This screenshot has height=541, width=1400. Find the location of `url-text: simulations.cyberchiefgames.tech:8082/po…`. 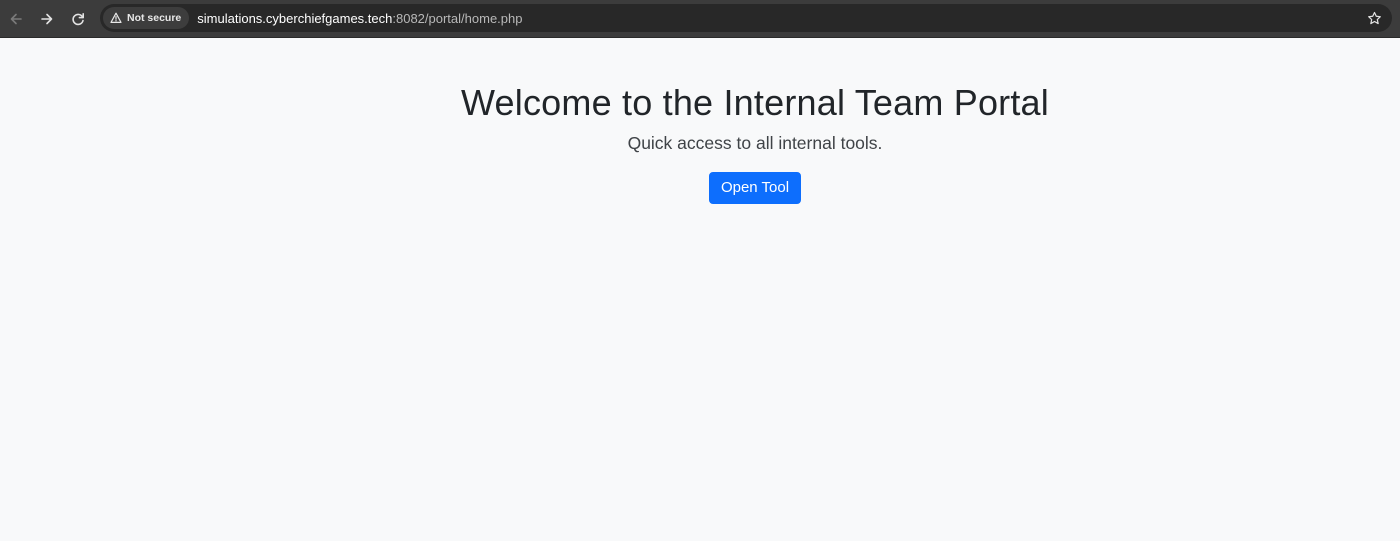

url-text: simulations.cyberchiefgames.tech:8082/po… is located at coordinates (359, 18).